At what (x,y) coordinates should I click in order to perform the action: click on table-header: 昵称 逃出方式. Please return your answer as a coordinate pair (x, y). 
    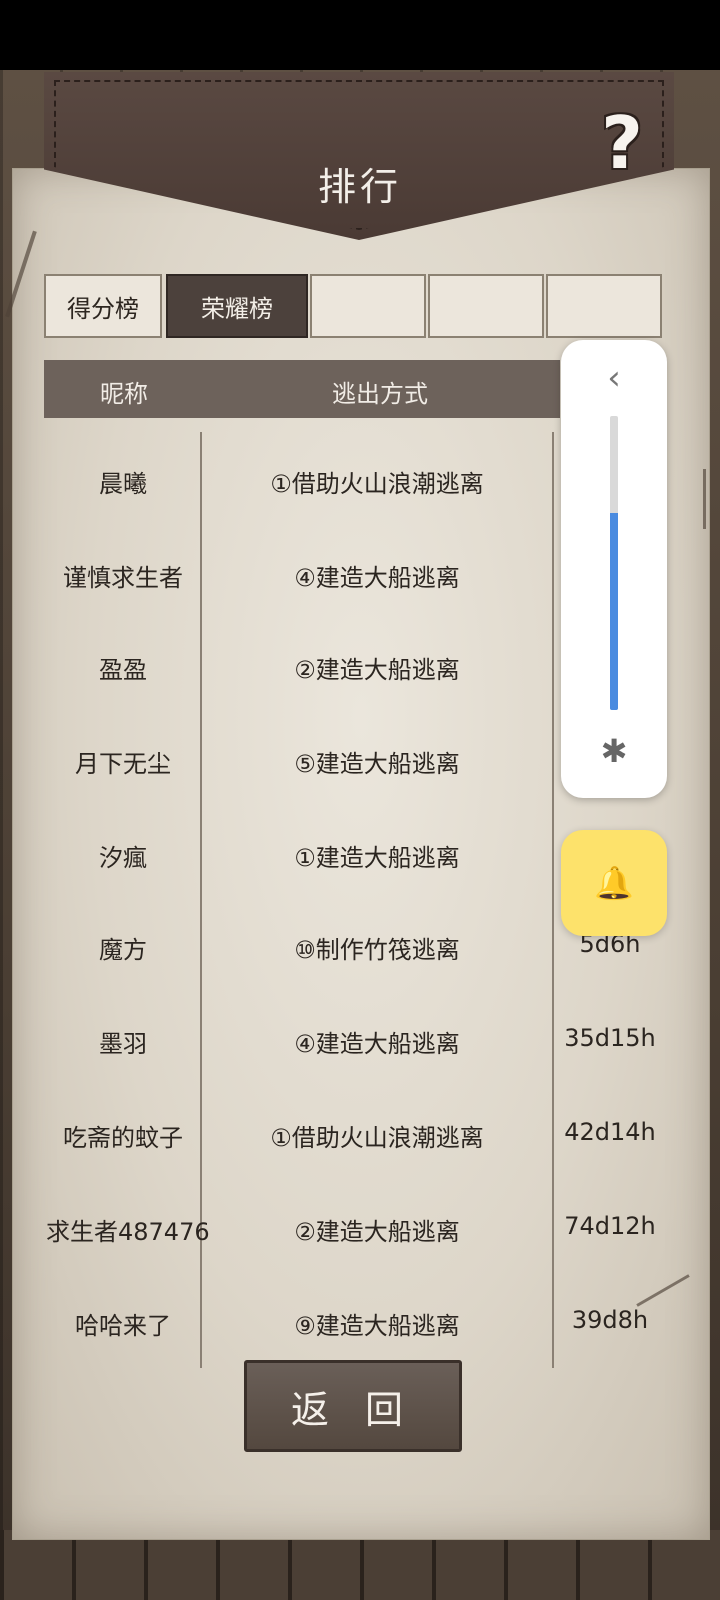
    Looking at the image, I should click on (302, 389).